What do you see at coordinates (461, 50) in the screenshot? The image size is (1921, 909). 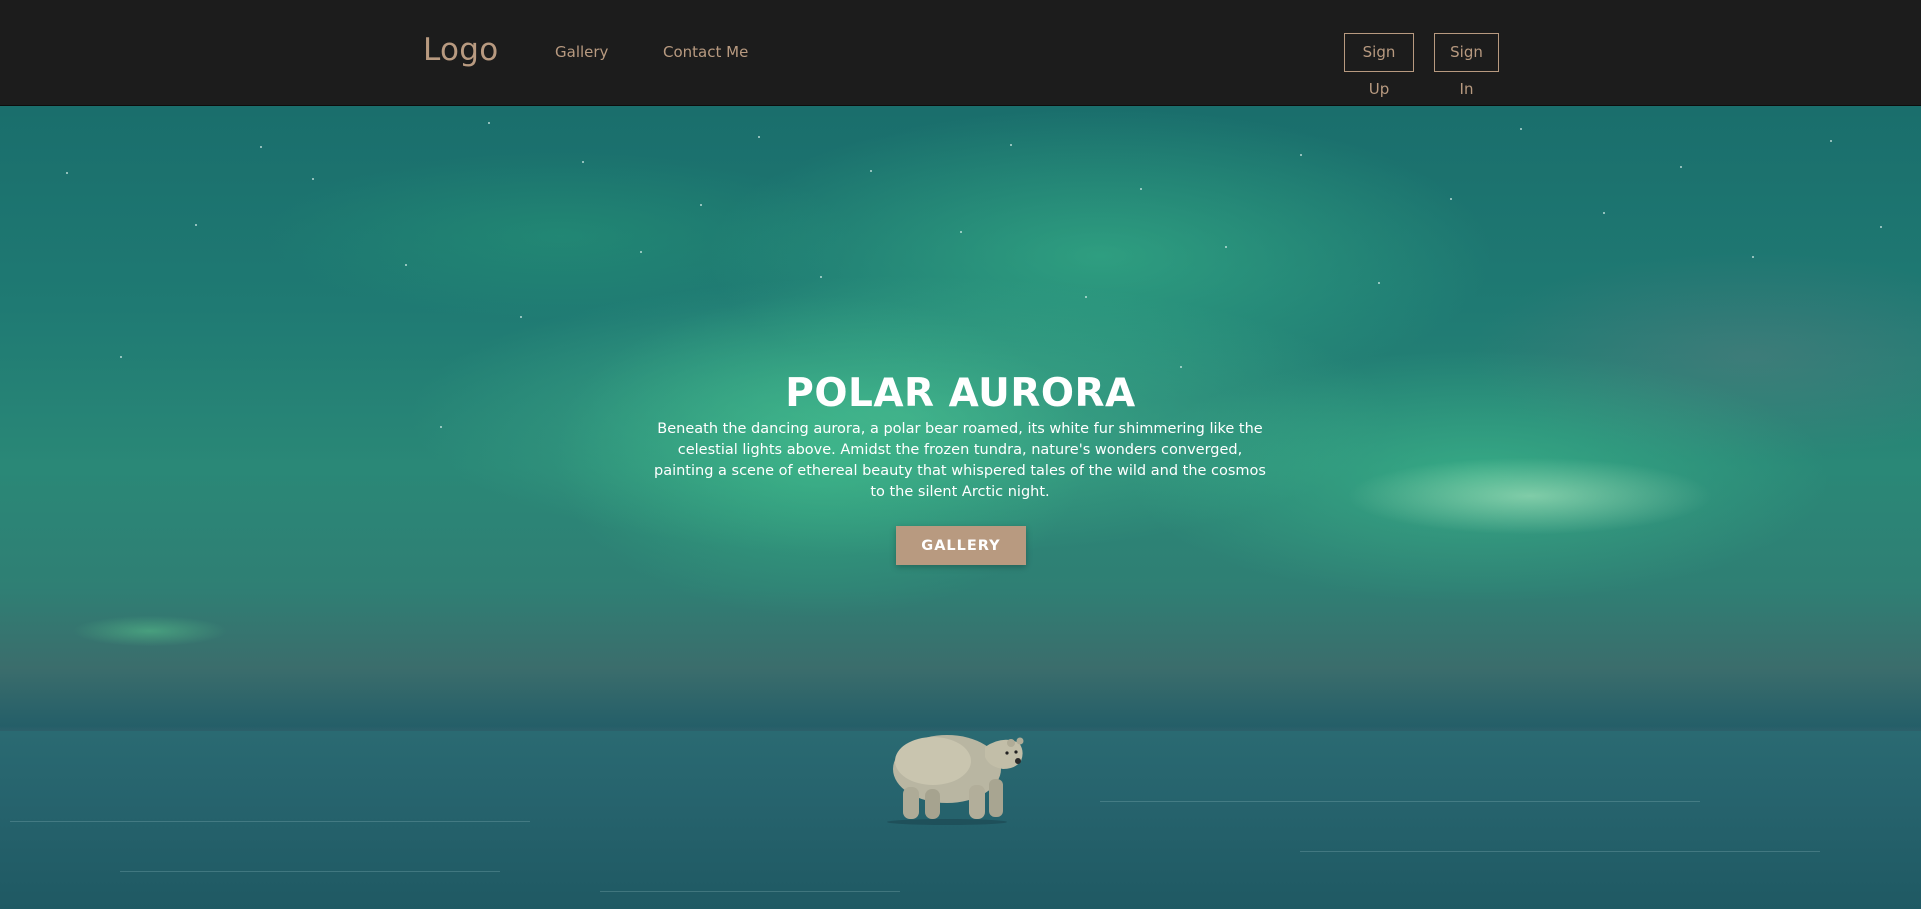 I see `site-logo: Logo` at bounding box center [461, 50].